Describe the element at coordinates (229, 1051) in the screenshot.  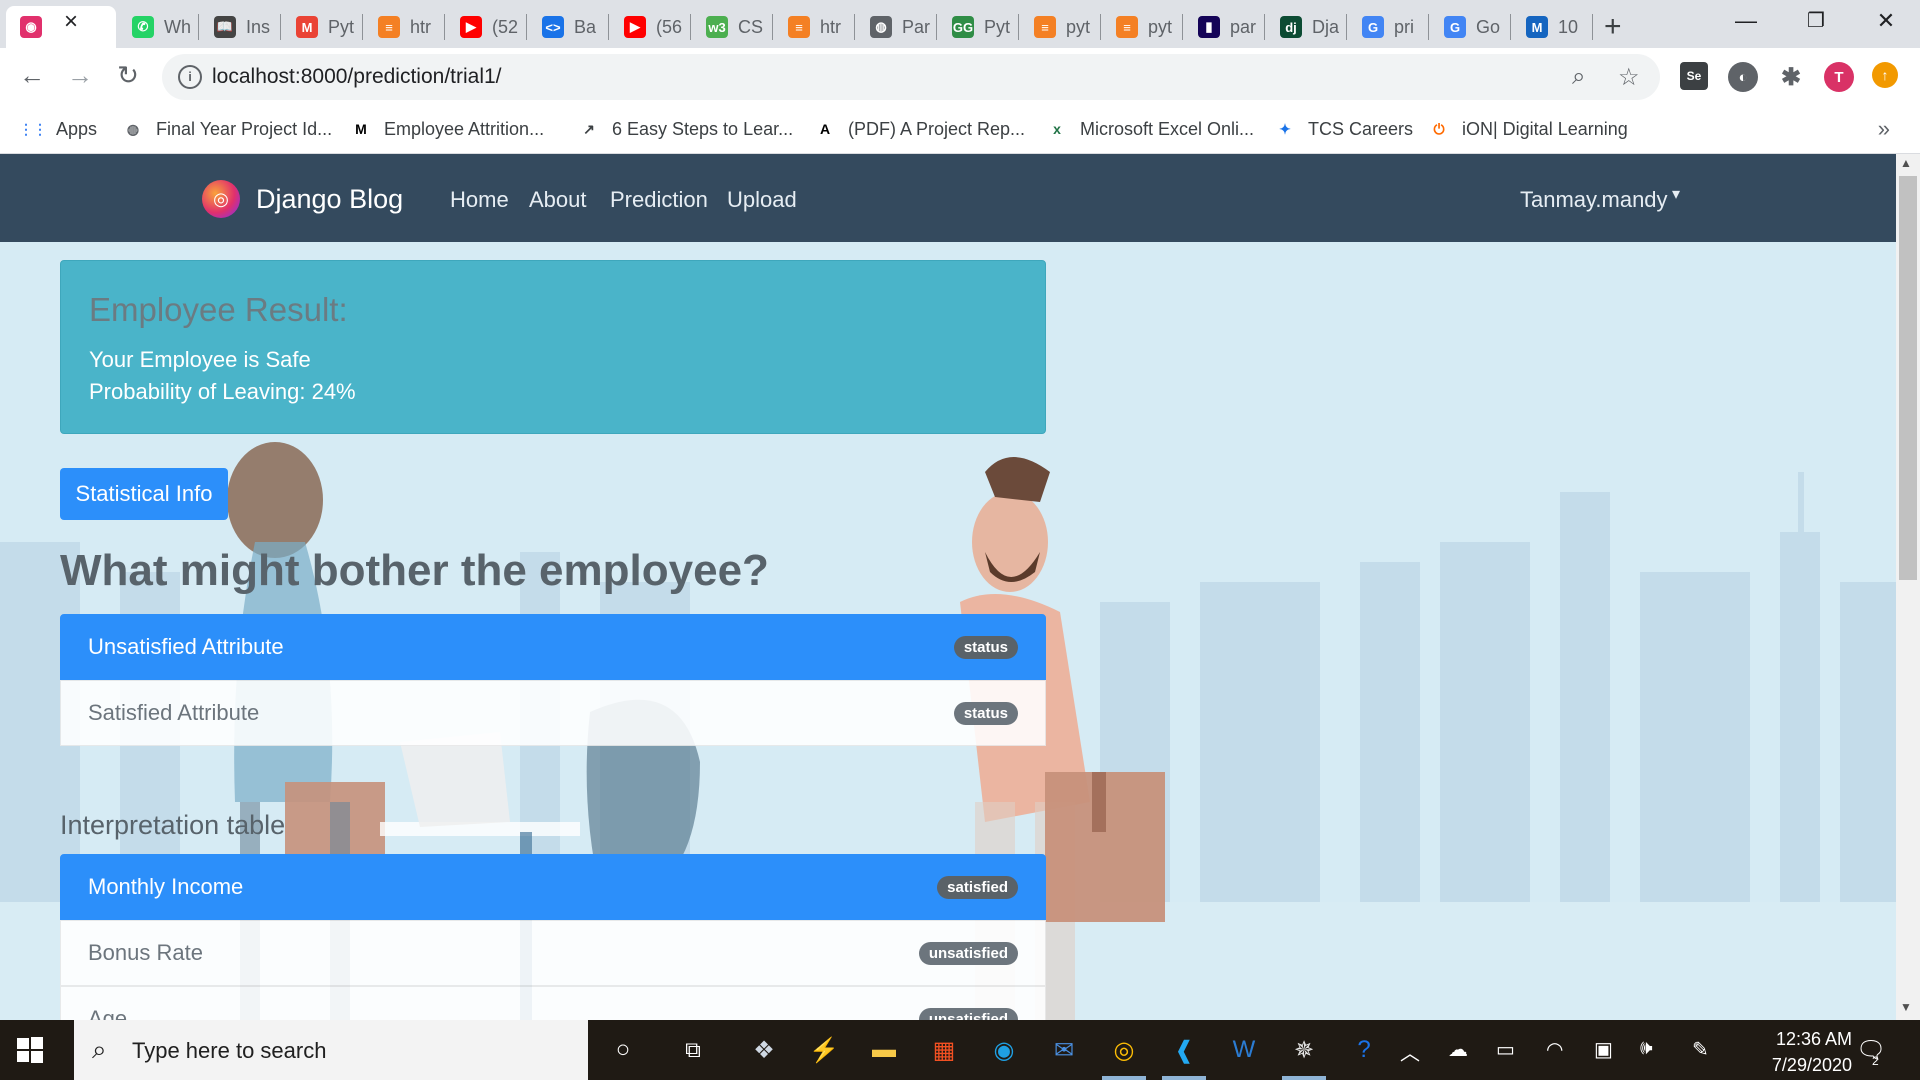
I see `taskbar-search-placeholder: Type here to search` at that location.